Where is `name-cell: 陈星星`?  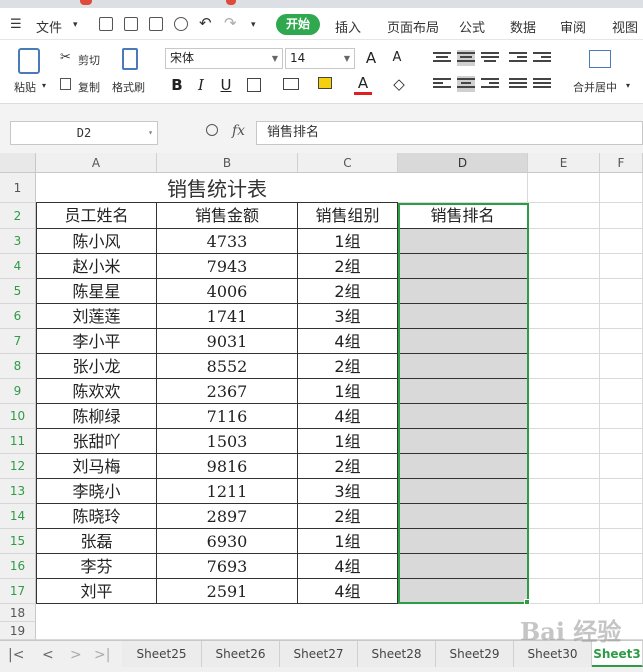
name-cell: 陈星星 is located at coordinates (96, 291).